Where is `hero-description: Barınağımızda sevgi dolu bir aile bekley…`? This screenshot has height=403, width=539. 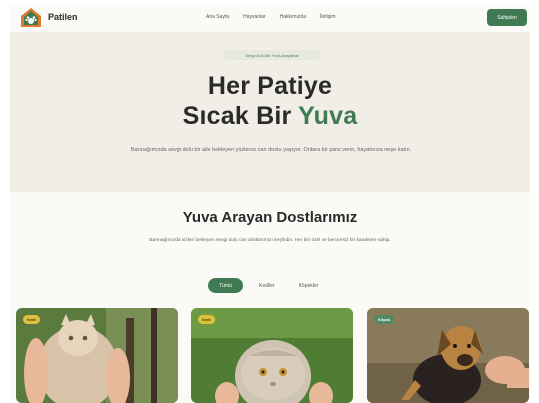 hero-description: Barınağımızda sevgi dolu bir aile bekley… is located at coordinates (271, 150).